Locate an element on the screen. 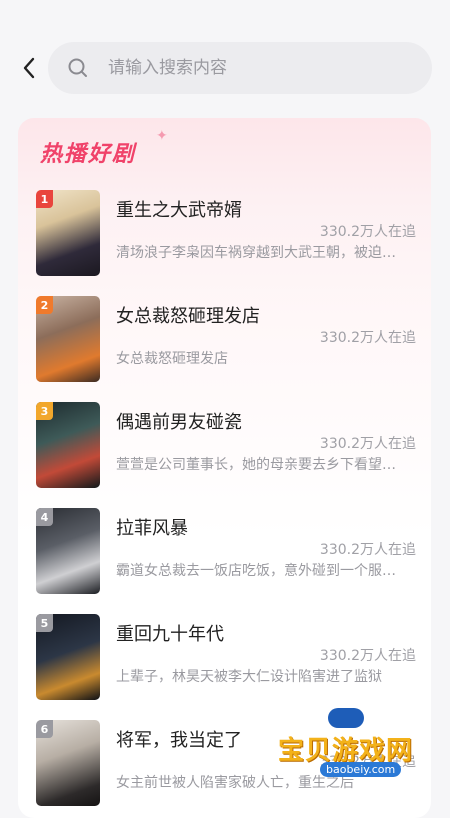 The width and height of the screenshot is (450, 818). drama-item: 3 偶遇前男友碰瓷 330.2万人在追萱萱是公司董事长，她的母亲要去乡下看望外婆 is located at coordinates (226, 445).